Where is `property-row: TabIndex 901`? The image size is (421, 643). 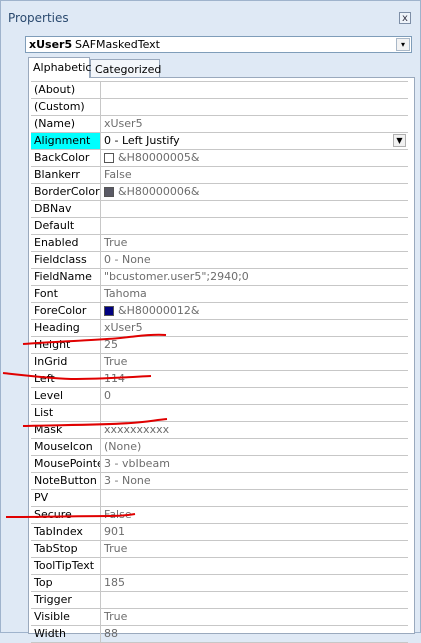 property-row: TabIndex 901 is located at coordinates (219, 532).